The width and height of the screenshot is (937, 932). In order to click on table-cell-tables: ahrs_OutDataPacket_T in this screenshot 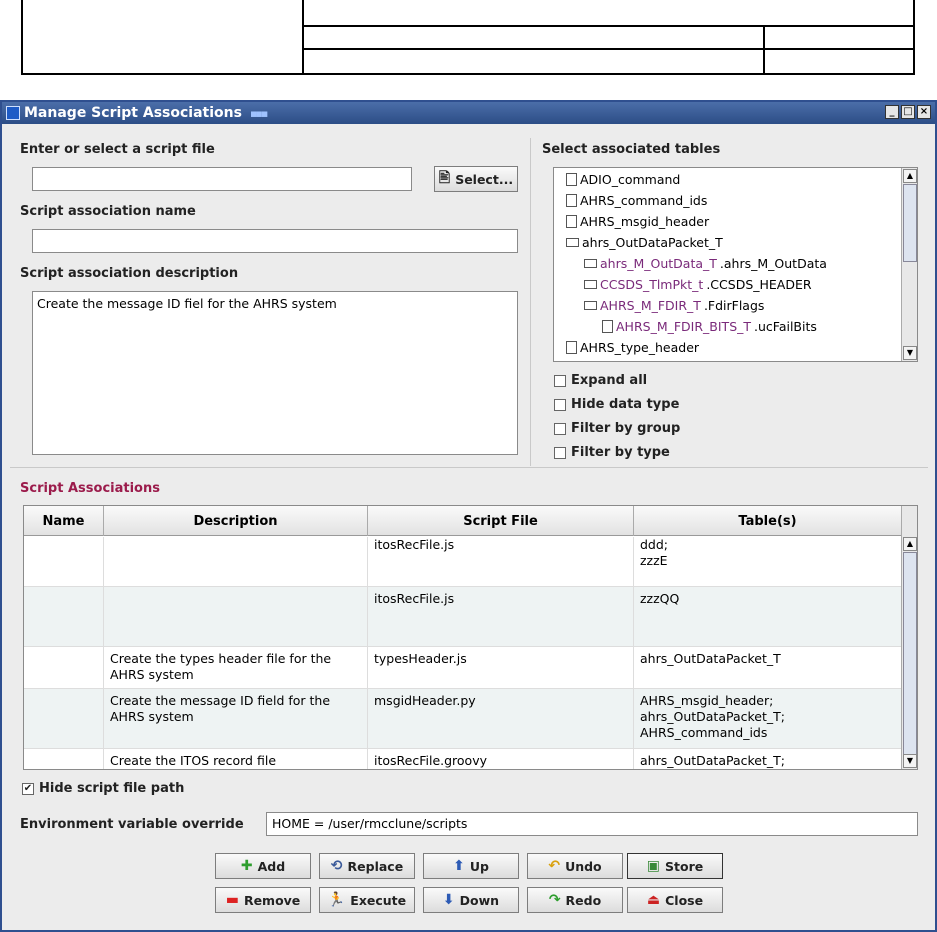, I will do `click(768, 668)`.